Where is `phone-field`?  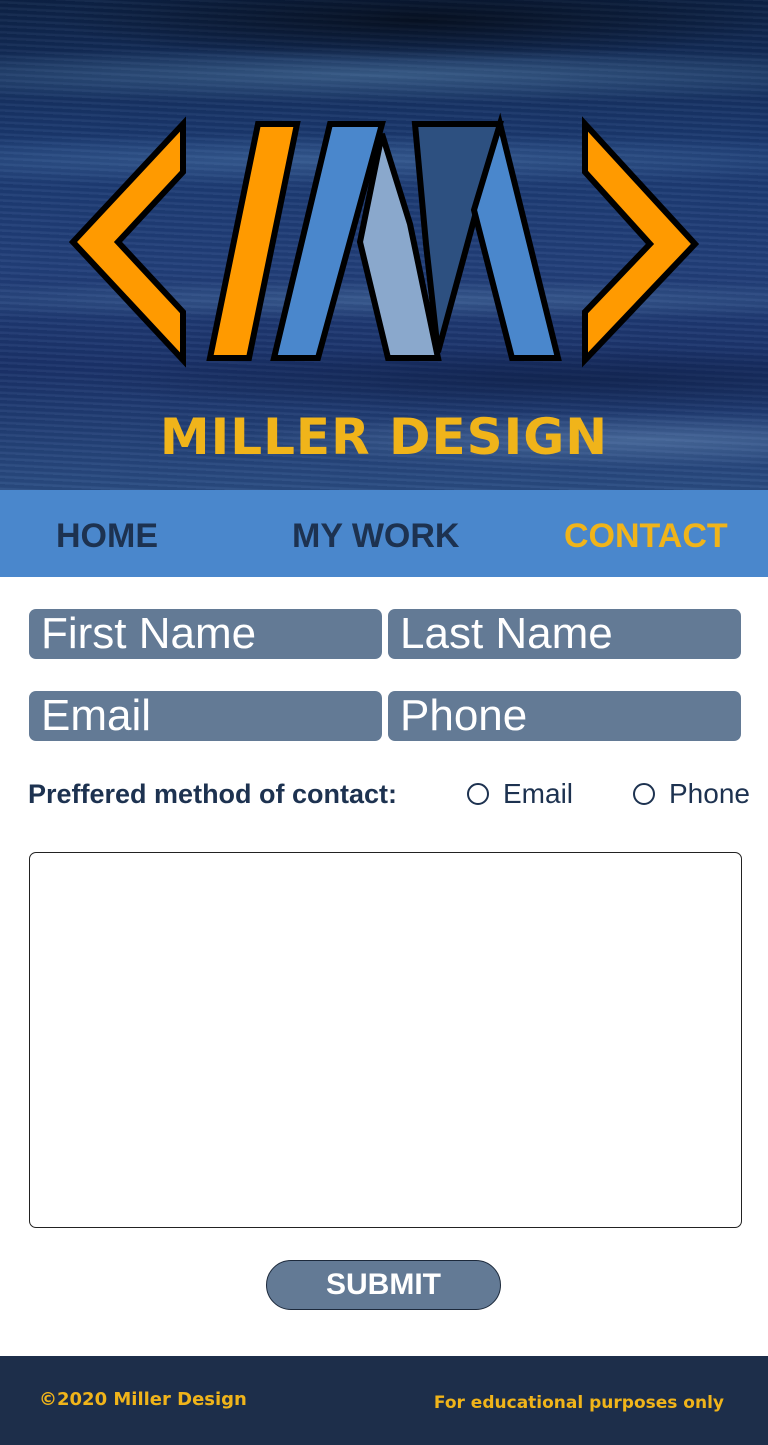 phone-field is located at coordinates (564, 716).